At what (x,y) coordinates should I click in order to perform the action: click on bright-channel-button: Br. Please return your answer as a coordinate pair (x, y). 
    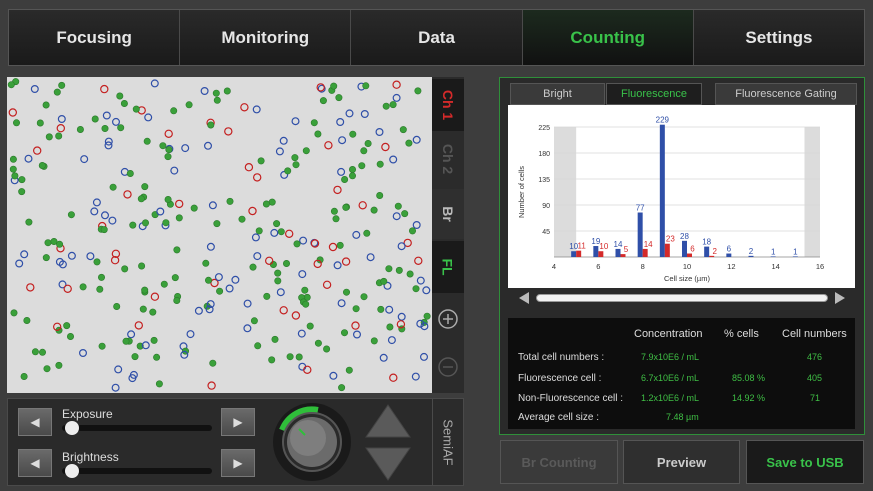
    Looking at the image, I should click on (448, 214).